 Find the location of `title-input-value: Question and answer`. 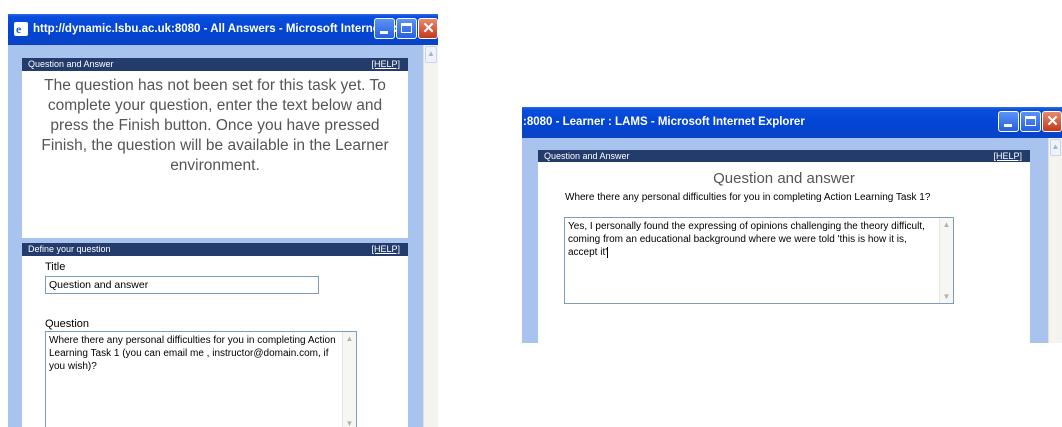

title-input-value: Question and answer is located at coordinates (99, 285).